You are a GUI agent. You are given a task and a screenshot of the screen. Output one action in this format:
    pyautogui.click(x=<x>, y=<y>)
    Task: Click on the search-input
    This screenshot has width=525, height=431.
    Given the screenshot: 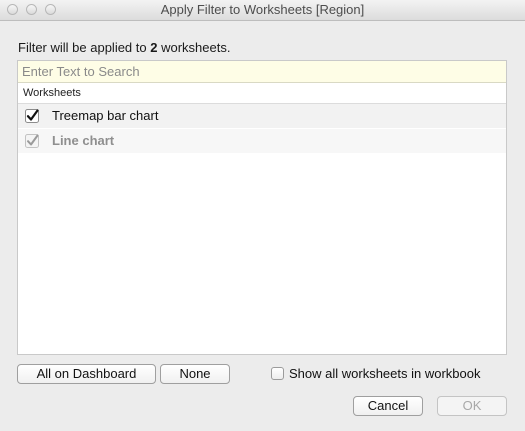 What is the action you would take?
    pyautogui.click(x=262, y=72)
    